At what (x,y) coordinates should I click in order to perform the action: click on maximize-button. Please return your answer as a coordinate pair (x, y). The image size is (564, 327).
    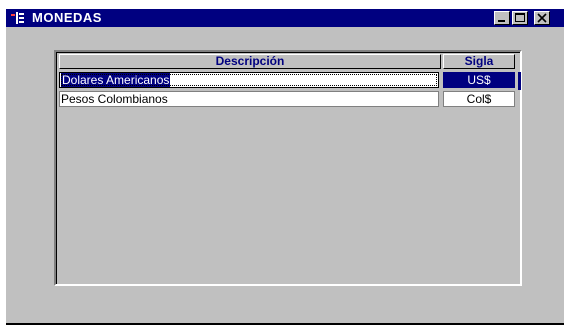
    Looking at the image, I should click on (520, 18).